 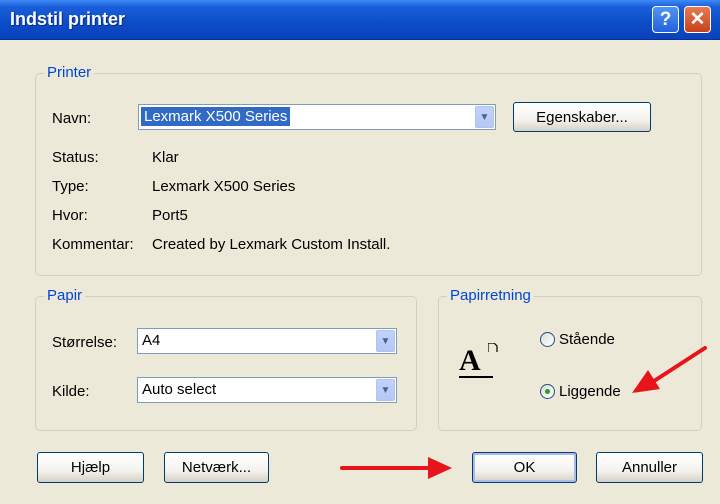 What do you see at coordinates (224, 186) in the screenshot?
I see `type-value: Lexmark X500 Series` at bounding box center [224, 186].